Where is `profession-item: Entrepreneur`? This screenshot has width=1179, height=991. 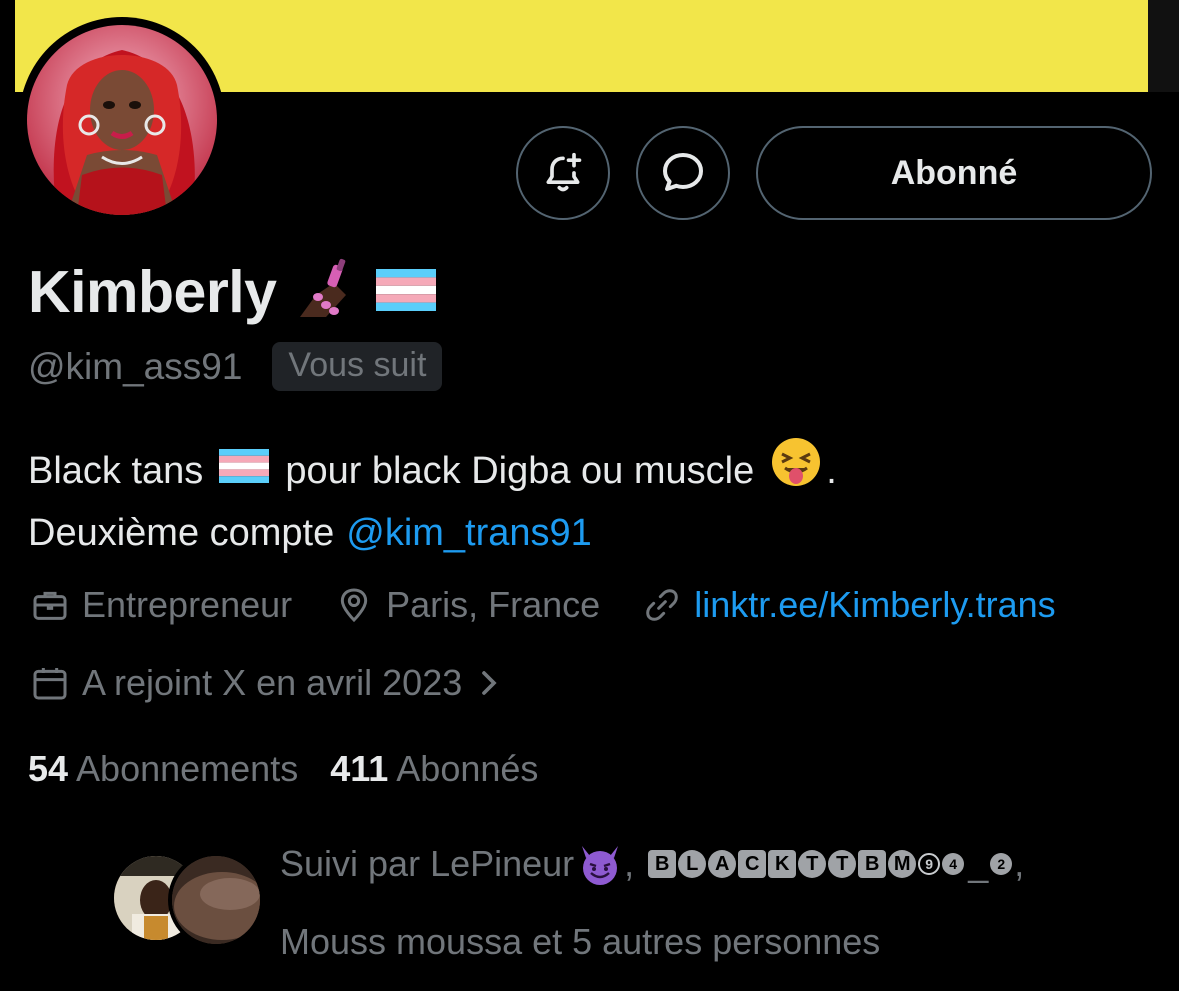
profession-item: Entrepreneur is located at coordinates (161, 605).